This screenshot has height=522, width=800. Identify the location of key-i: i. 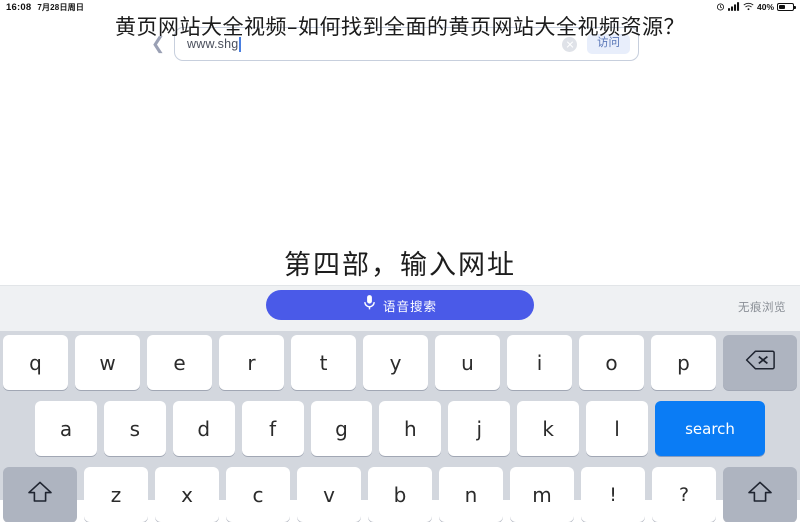
(539, 362).